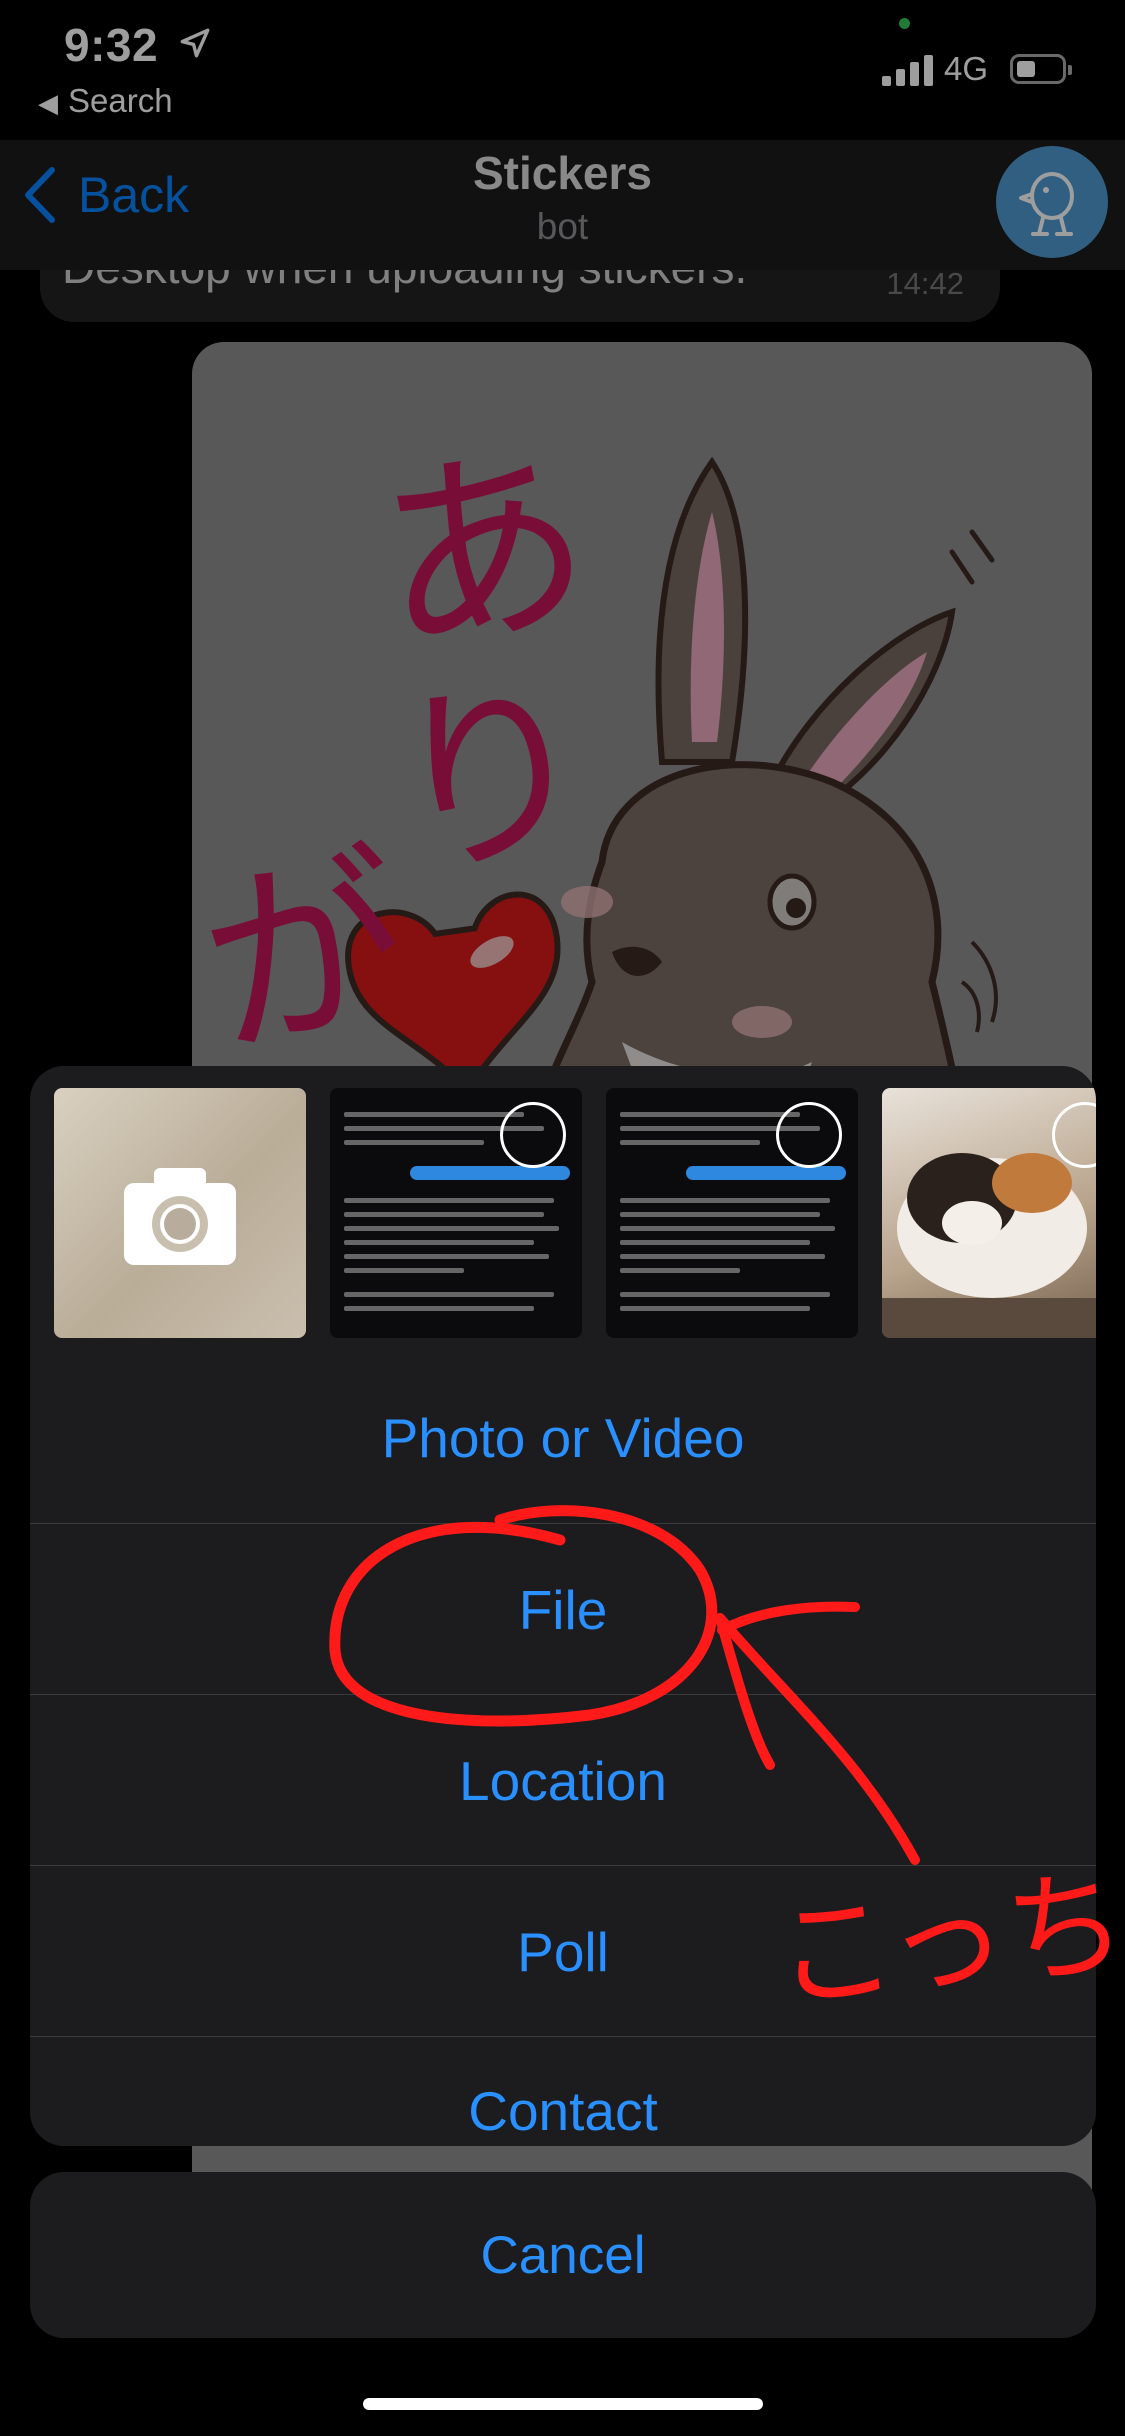  What do you see at coordinates (563, 1609) in the screenshot?
I see `file-option: File` at bounding box center [563, 1609].